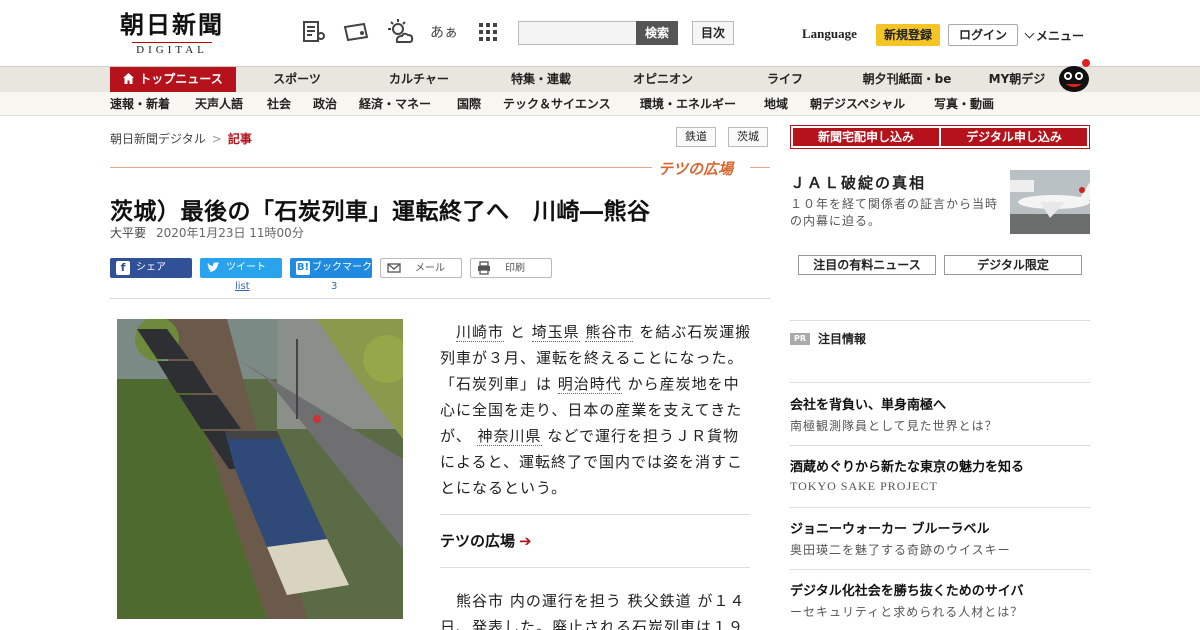  Describe the element at coordinates (857, 104) in the screenshot. I see `nav-special: 朝デジスペシャル` at that location.